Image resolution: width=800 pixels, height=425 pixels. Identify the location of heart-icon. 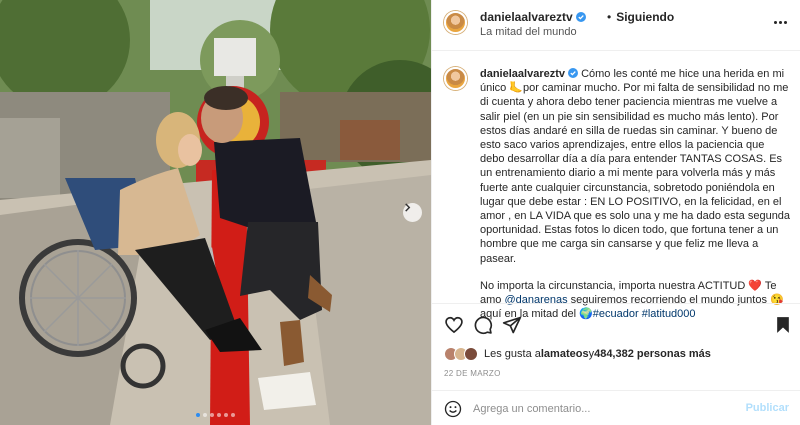
(454, 325).